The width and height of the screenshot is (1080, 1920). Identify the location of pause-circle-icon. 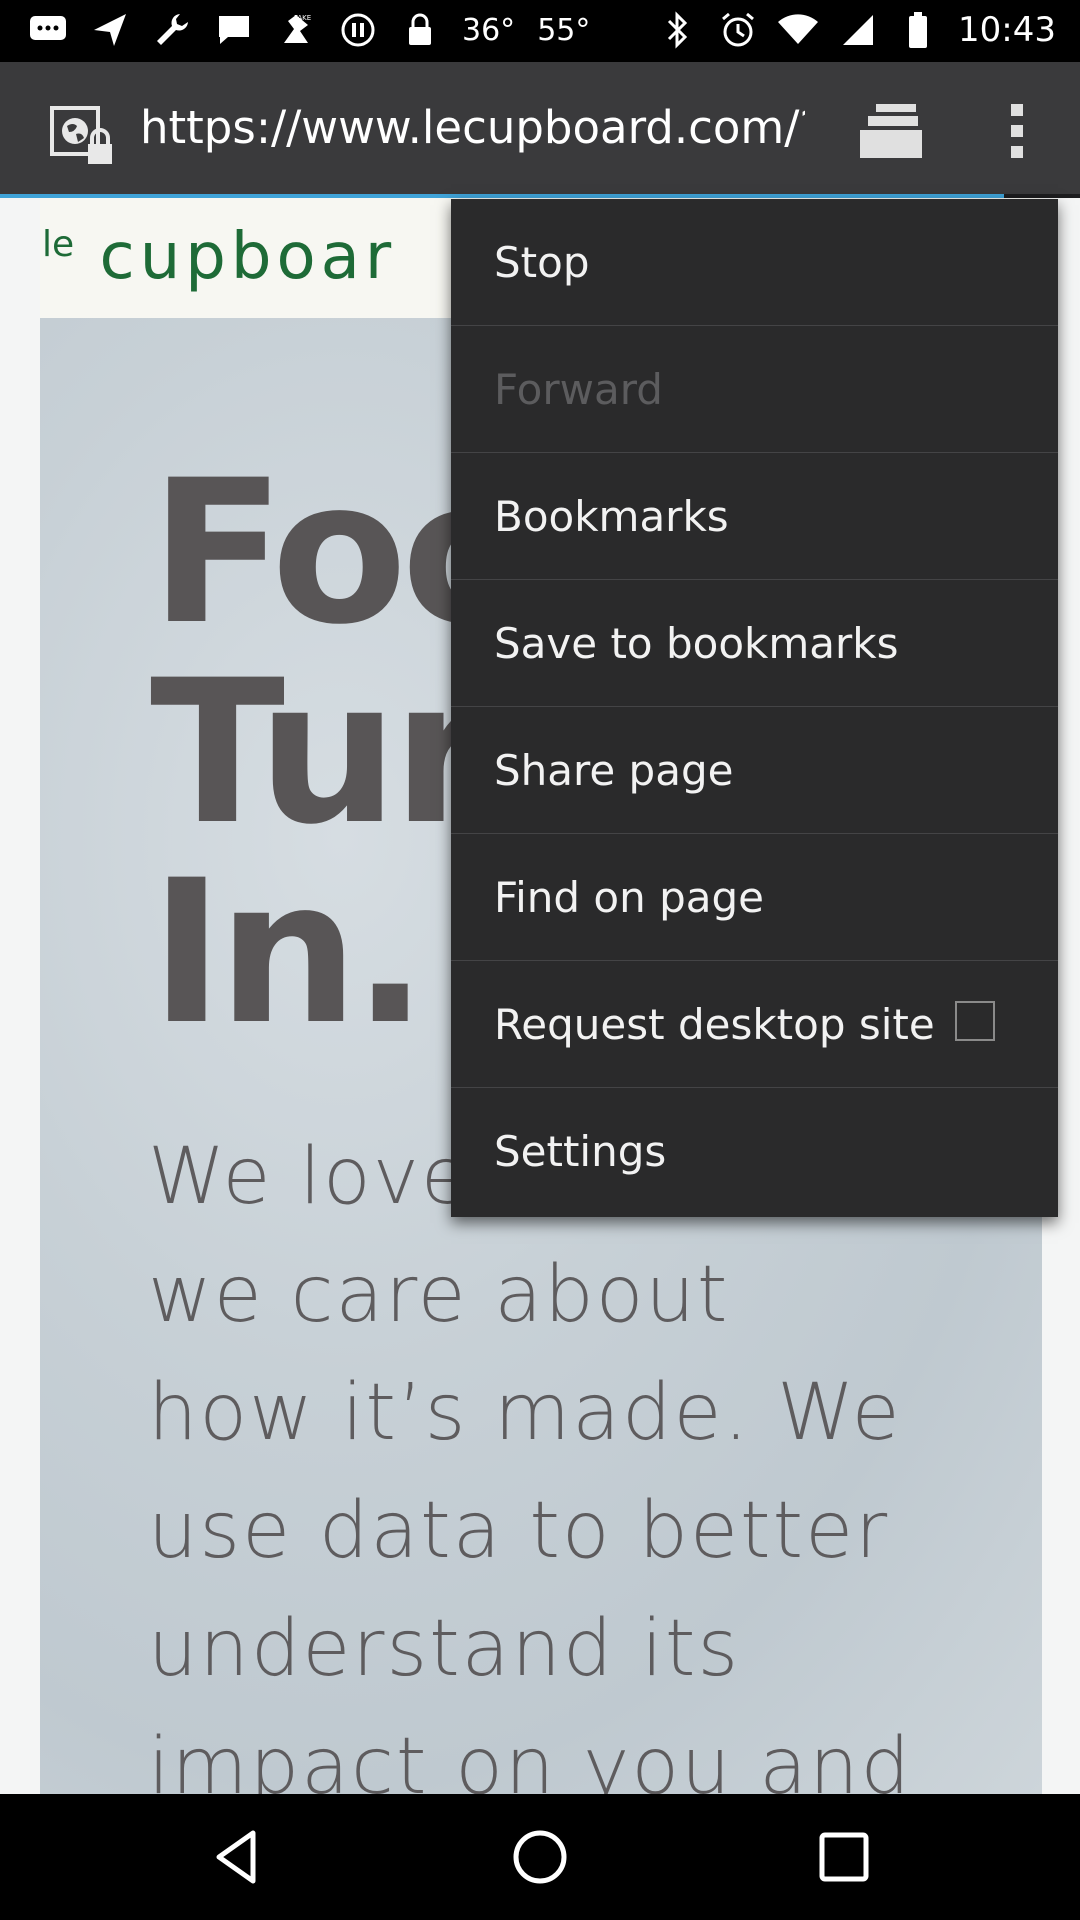
(358, 30).